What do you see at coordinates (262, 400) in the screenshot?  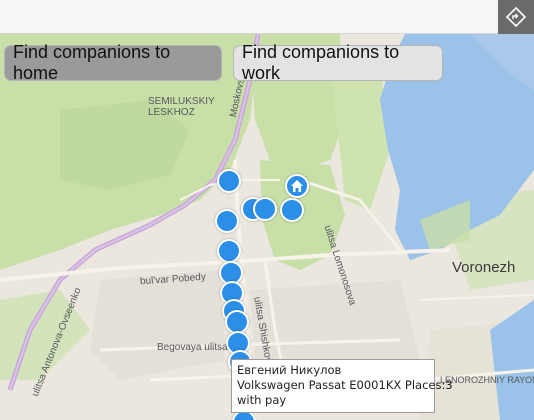 I see `tooltip-payment: with pay` at bounding box center [262, 400].